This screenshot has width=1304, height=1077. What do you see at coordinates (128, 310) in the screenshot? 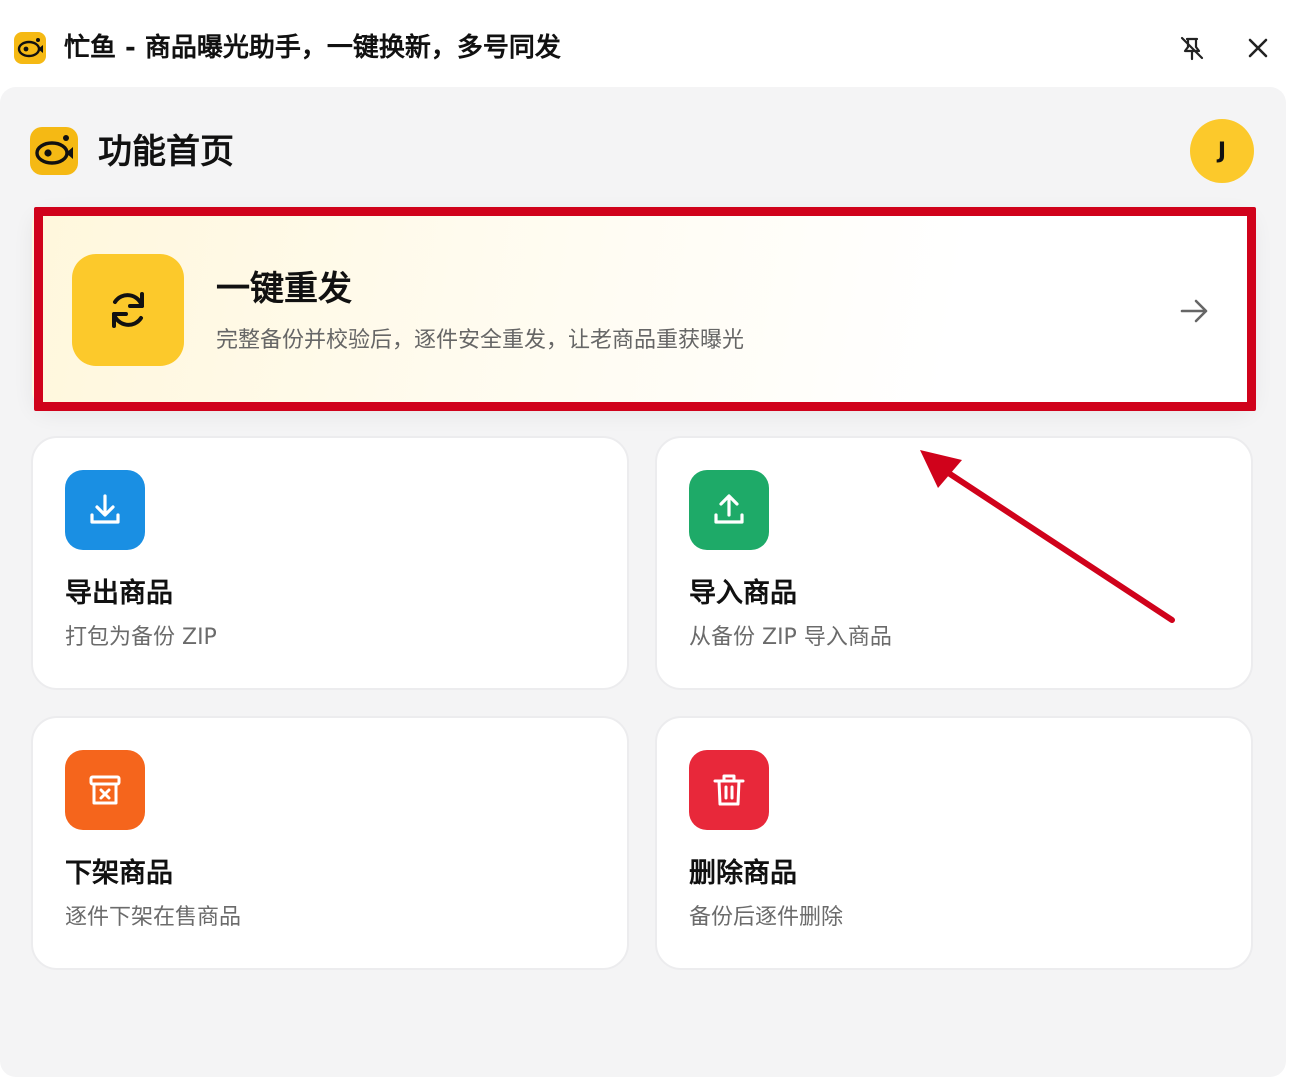
I see `refresh-icon` at bounding box center [128, 310].